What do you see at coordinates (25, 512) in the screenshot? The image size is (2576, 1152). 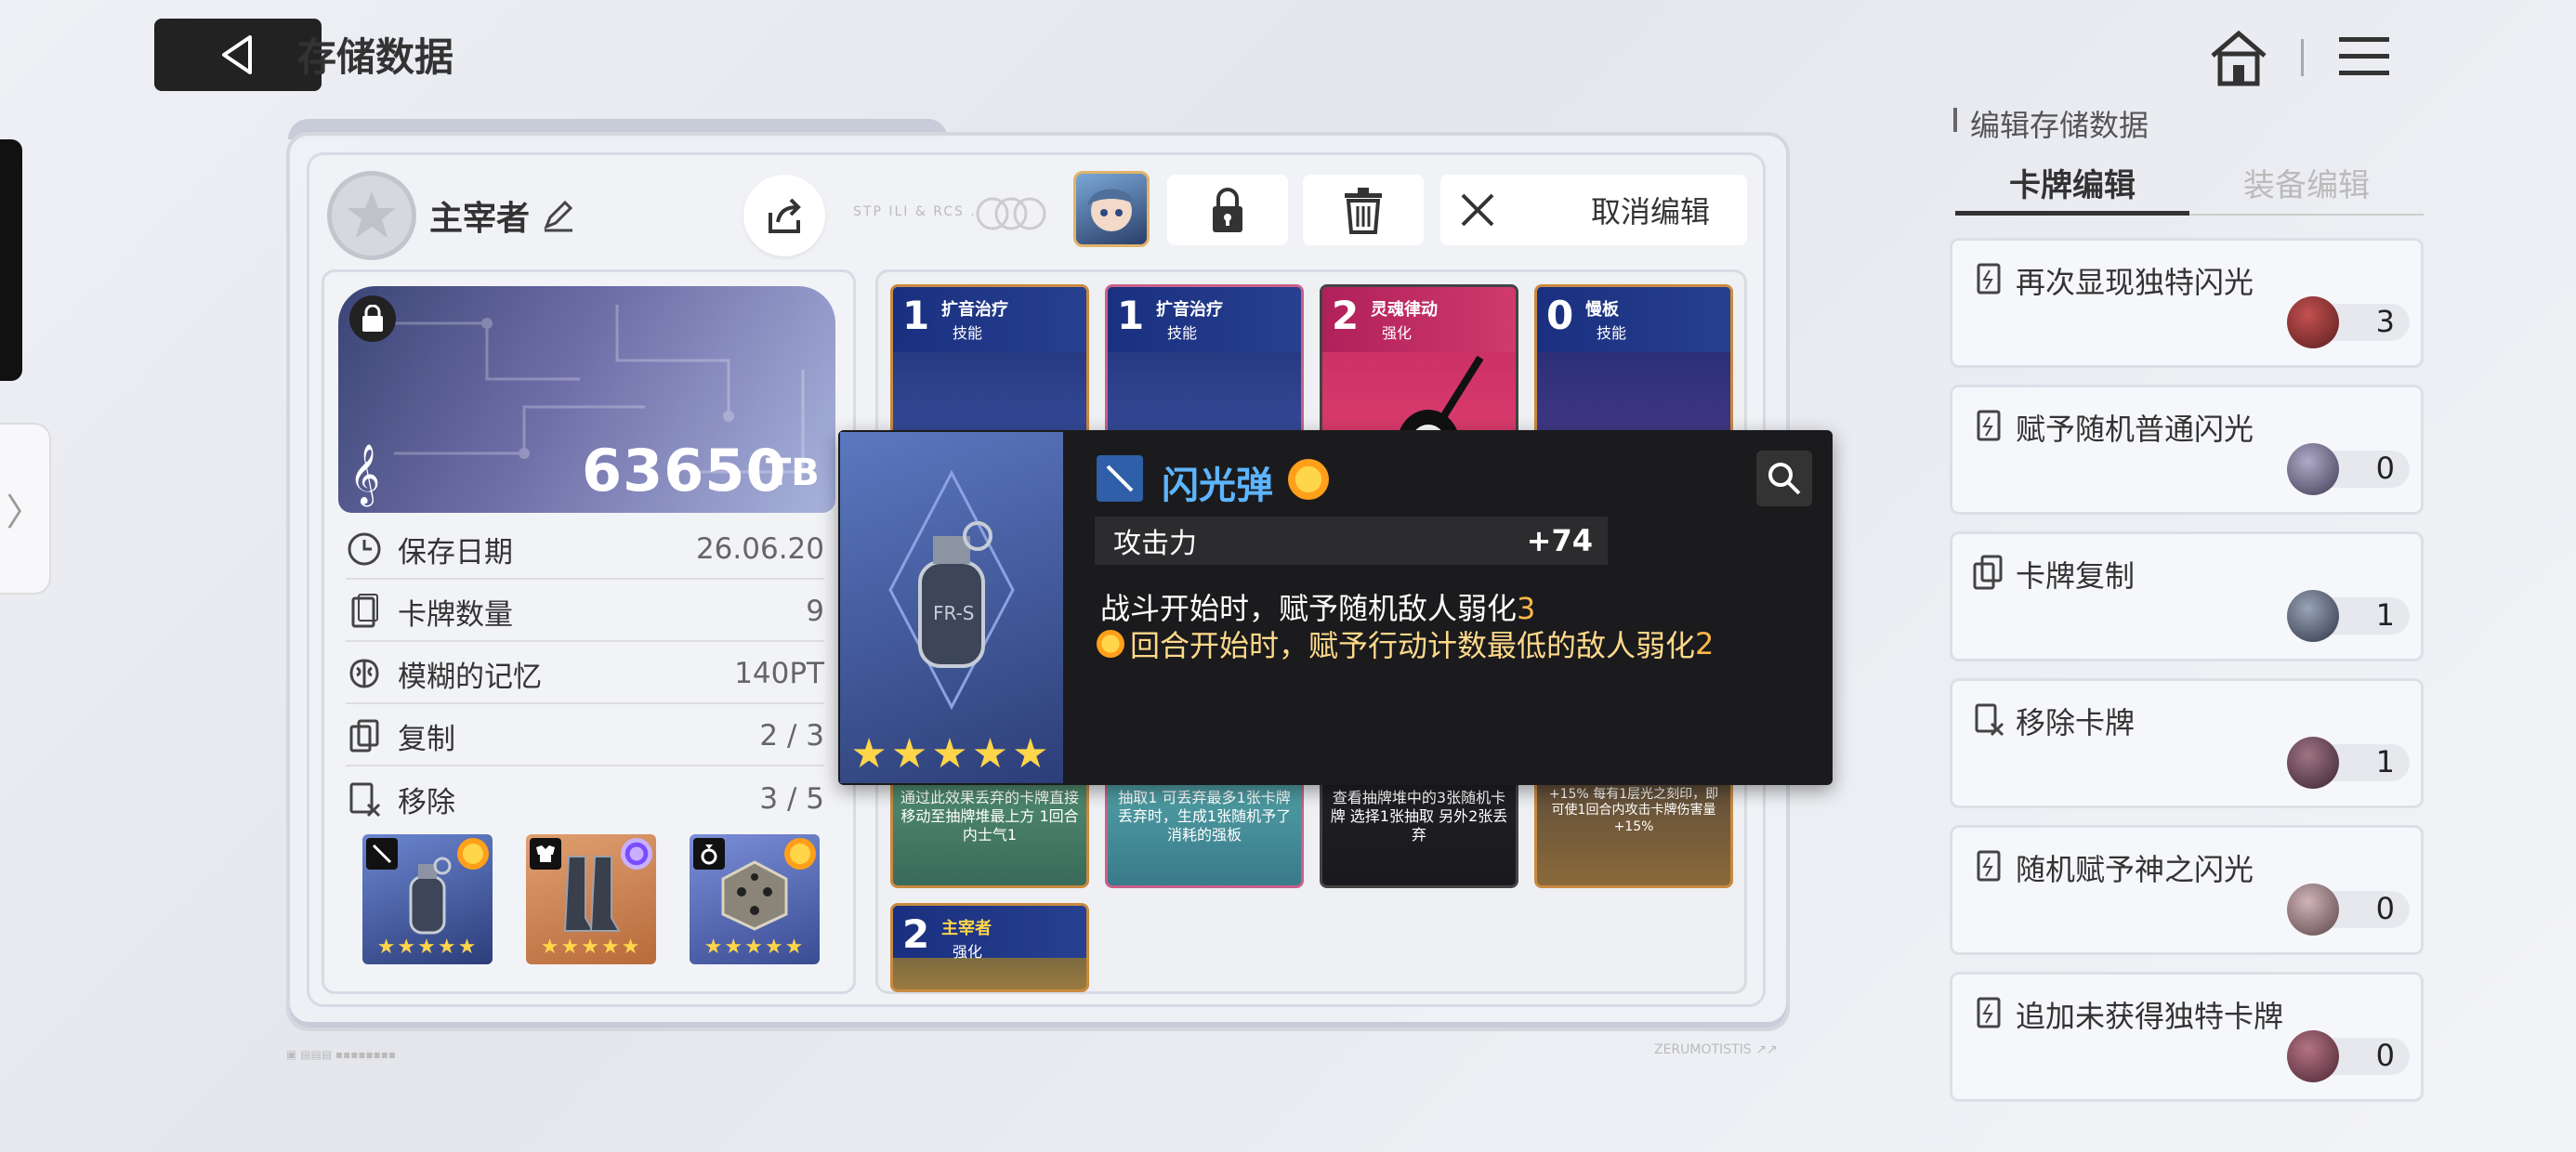 I see `chevron-right-icon: 〉` at bounding box center [25, 512].